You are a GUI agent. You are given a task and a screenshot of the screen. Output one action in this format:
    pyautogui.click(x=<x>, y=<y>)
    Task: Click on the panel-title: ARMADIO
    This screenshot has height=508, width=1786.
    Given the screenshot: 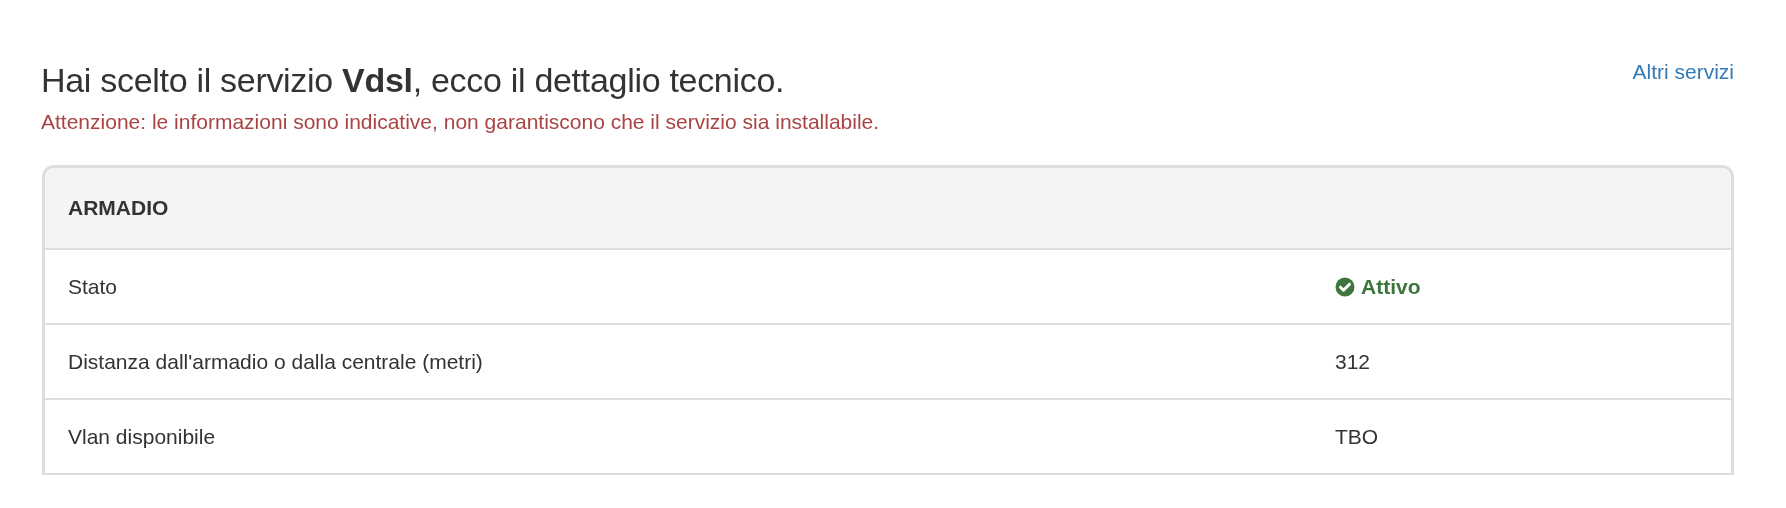 What is the action you would take?
    pyautogui.click(x=118, y=208)
    